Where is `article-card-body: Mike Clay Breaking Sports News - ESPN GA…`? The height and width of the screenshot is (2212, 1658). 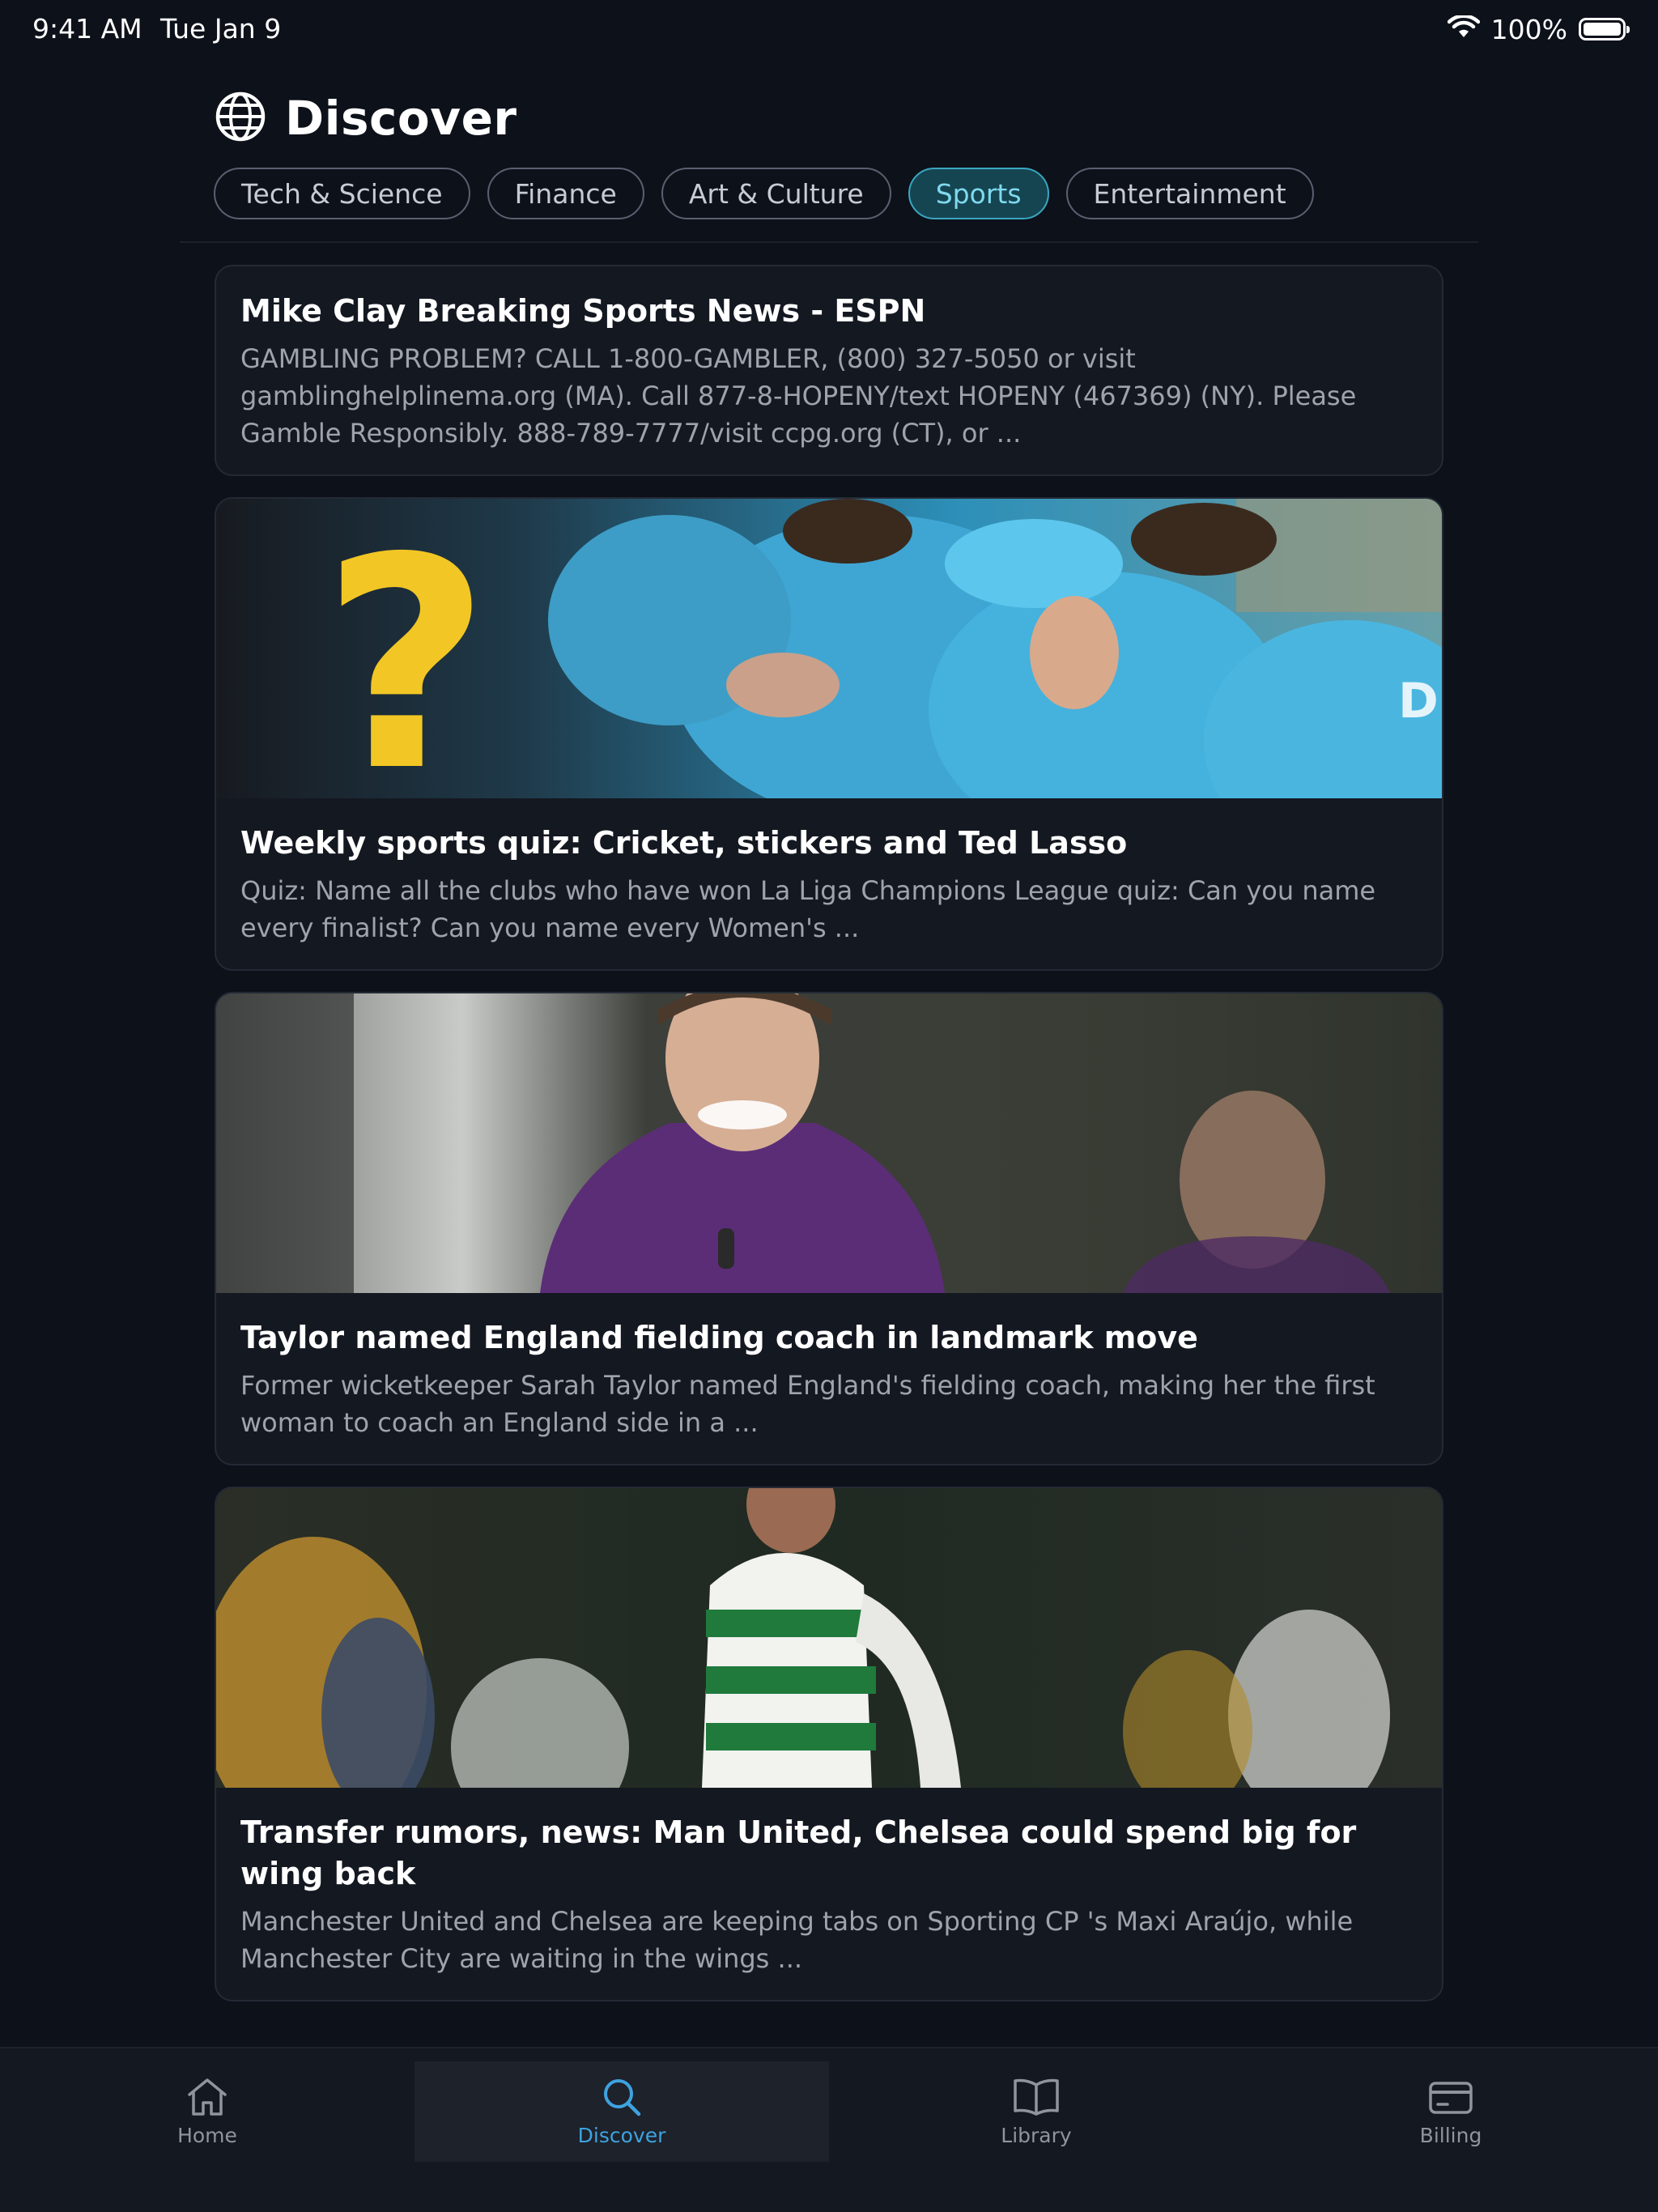
article-card-body: Mike Clay Breaking Sports News - ESPN GA… is located at coordinates (829, 370).